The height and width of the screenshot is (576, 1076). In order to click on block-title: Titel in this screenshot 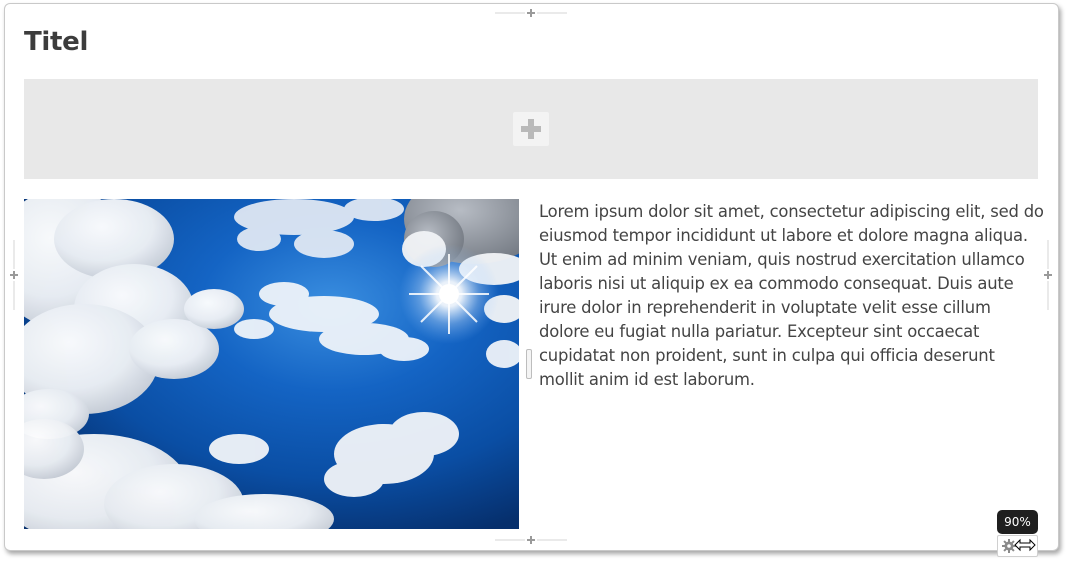, I will do `click(56, 42)`.